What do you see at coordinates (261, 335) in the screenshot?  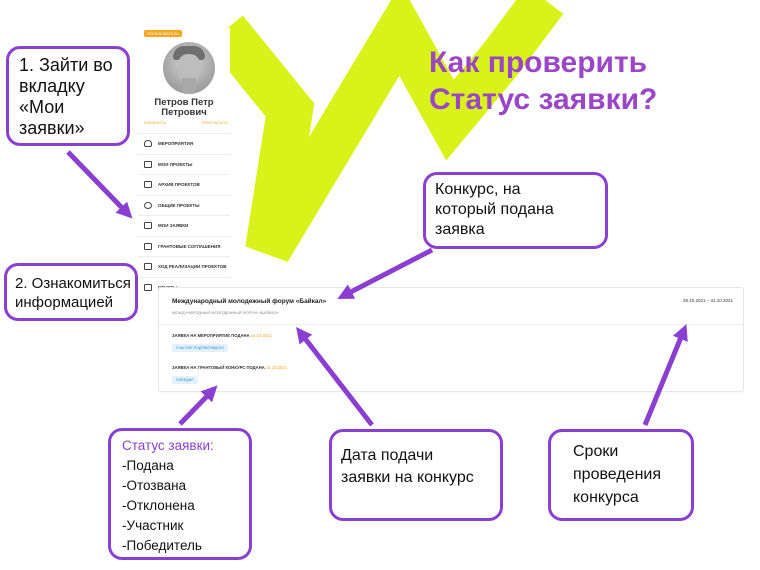 I see `event-application-date: 14.10.2021` at bounding box center [261, 335].